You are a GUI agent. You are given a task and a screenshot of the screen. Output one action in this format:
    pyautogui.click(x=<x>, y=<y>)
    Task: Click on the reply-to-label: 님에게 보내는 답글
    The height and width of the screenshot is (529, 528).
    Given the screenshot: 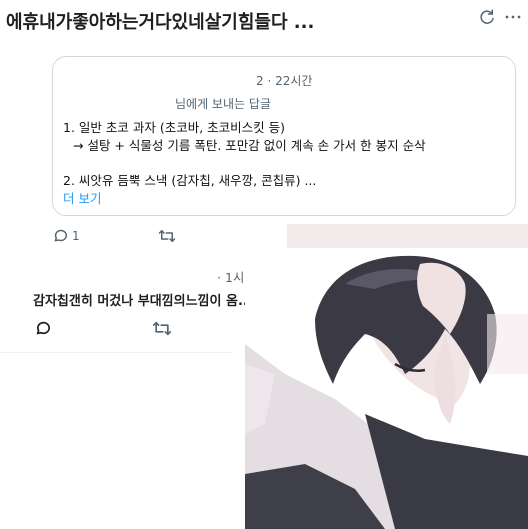 What is the action you would take?
    pyautogui.click(x=223, y=104)
    